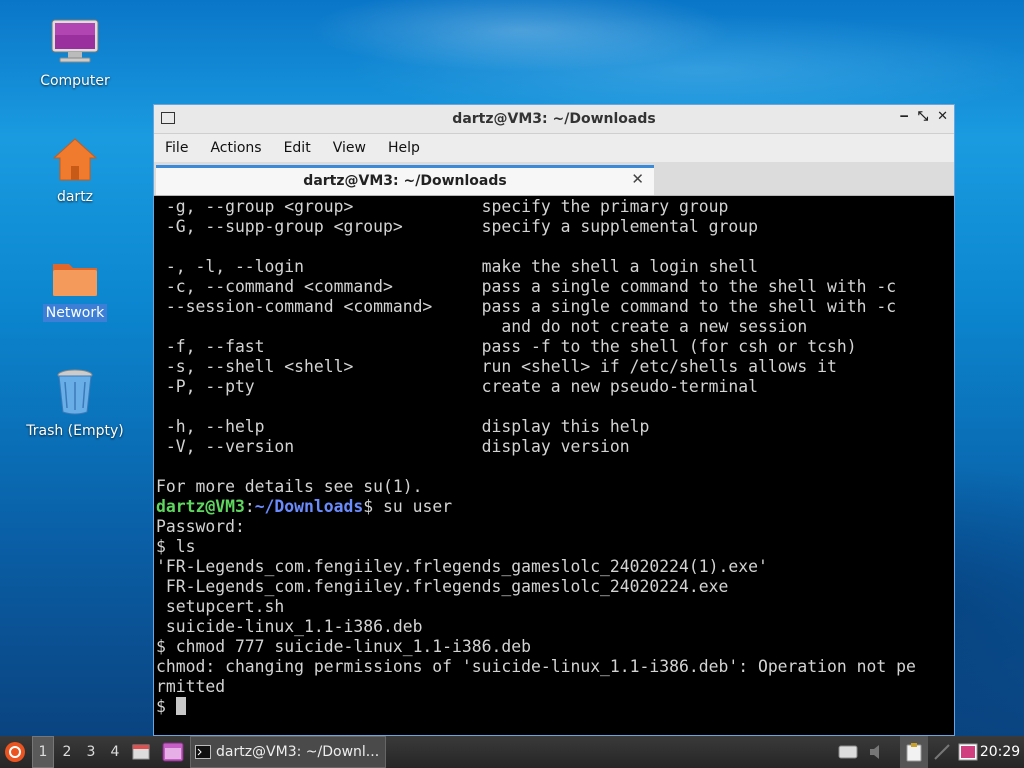  I want to click on terminal-line: $ chmod 777 suicide-linux_1.1-i386.deb, so click(343, 646).